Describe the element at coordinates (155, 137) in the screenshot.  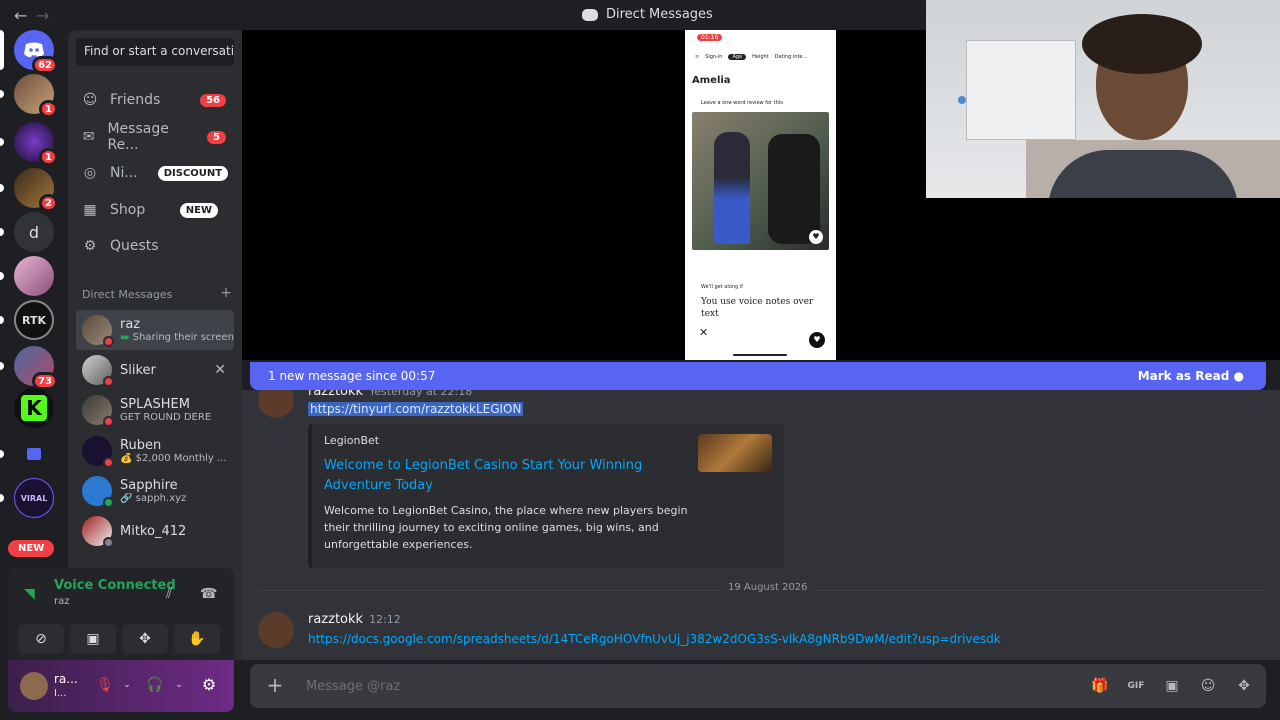
I see `message-requests-nav: ✉ Message Re... 5` at that location.